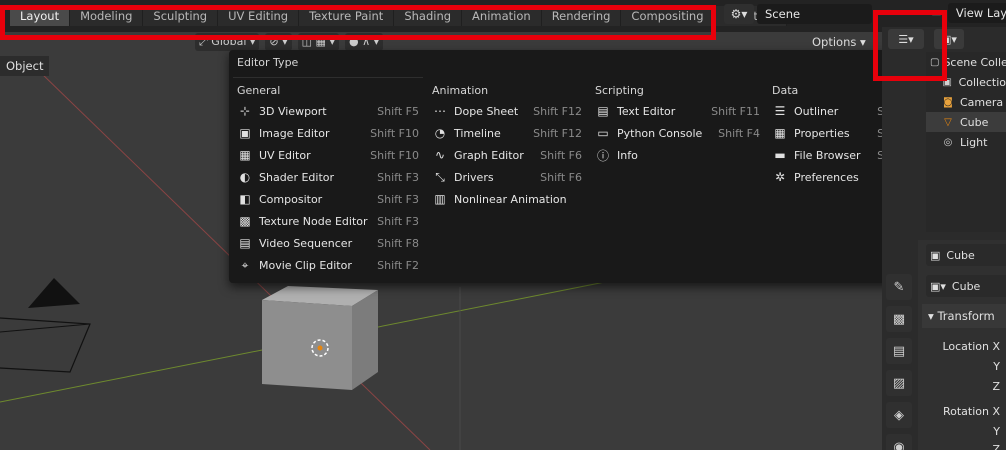  What do you see at coordinates (328, 155) in the screenshot?
I see `menu-item-uv-editor: ▦ UV Editor Shift F10` at bounding box center [328, 155].